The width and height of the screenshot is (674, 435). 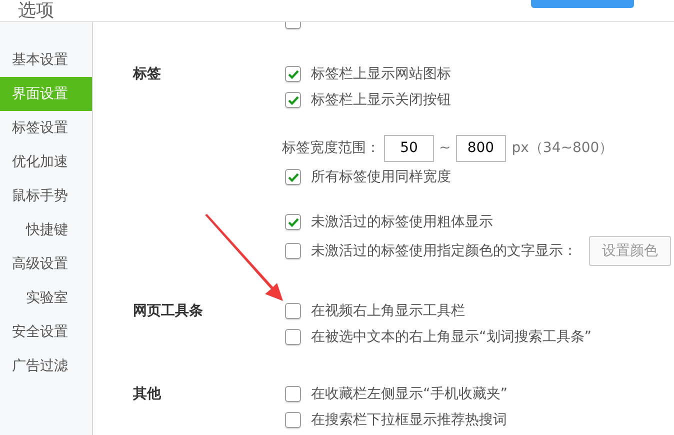 I want to click on sidebar-item: 快捷键, so click(x=46, y=230).